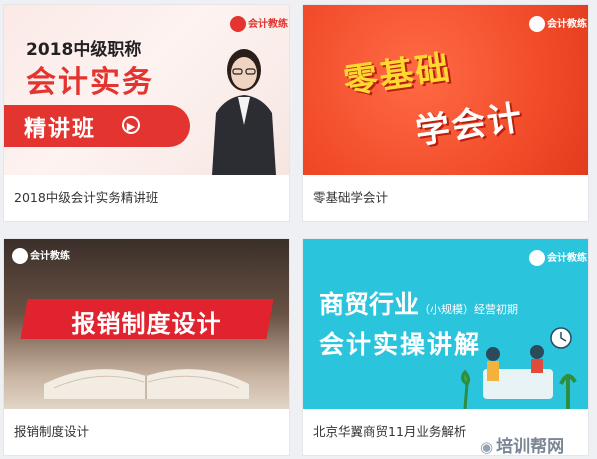 Image resolution: width=597 pixels, height=459 pixels. I want to click on teacher-photo, so click(244, 112).